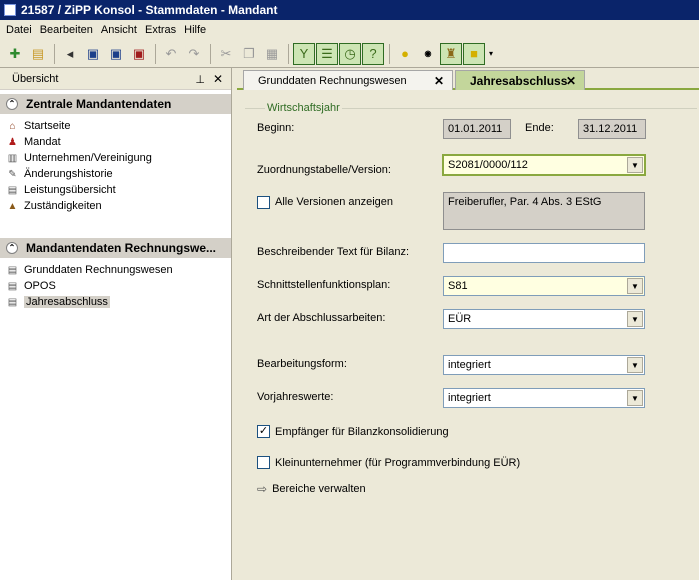 The width and height of the screenshot is (699, 580). Describe the element at coordinates (520, 80) in the screenshot. I see `tab-jahresabschluss: Jahresabschluss ✕` at that location.